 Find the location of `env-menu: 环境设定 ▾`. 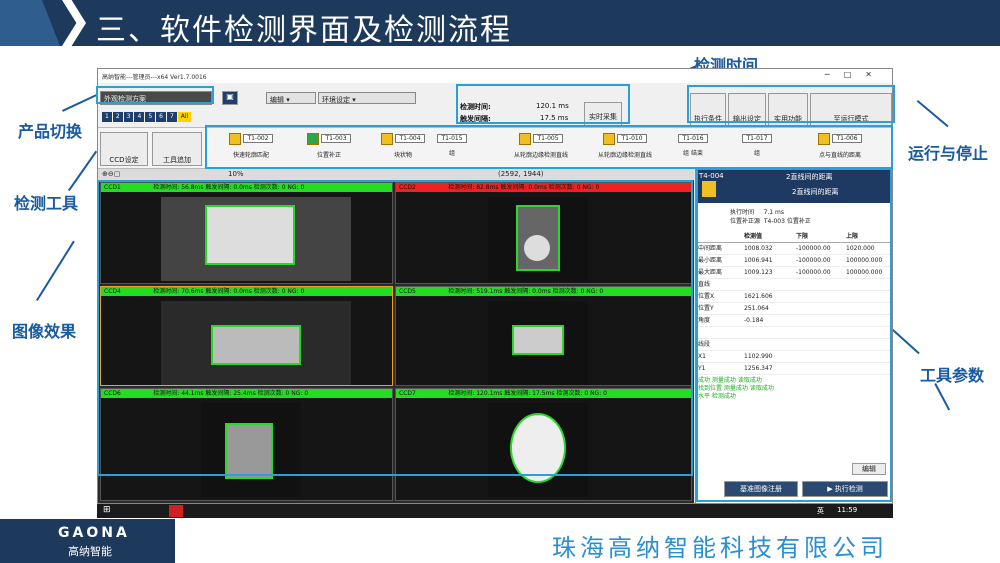

env-menu: 环境设定 ▾ is located at coordinates (367, 98).